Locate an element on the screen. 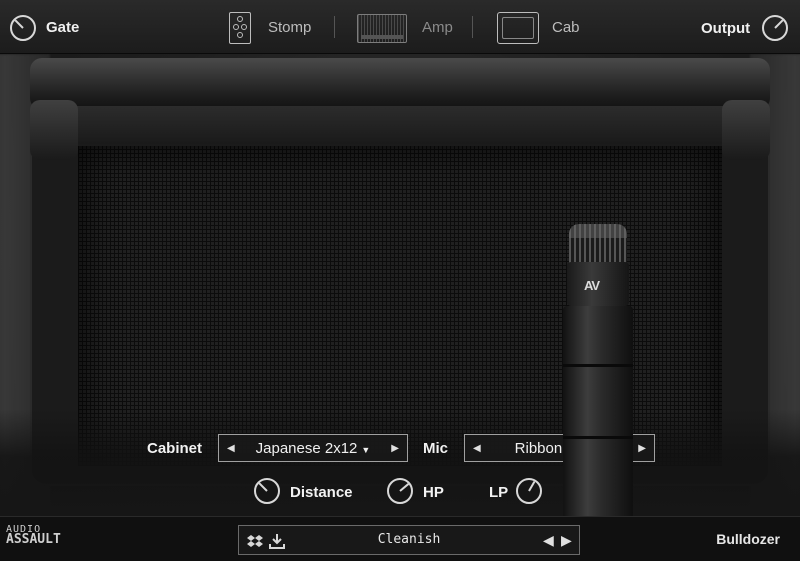 The height and width of the screenshot is (561, 800). hp-knob is located at coordinates (400, 491).